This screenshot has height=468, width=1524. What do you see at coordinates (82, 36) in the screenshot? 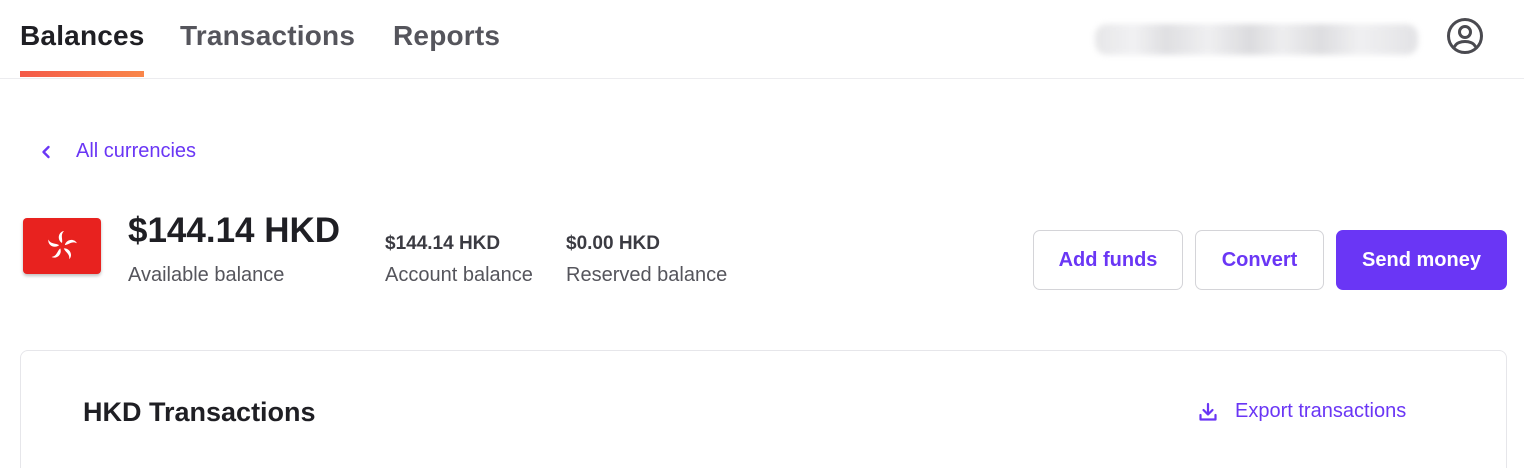
I see `tab-balances: Balances` at bounding box center [82, 36].